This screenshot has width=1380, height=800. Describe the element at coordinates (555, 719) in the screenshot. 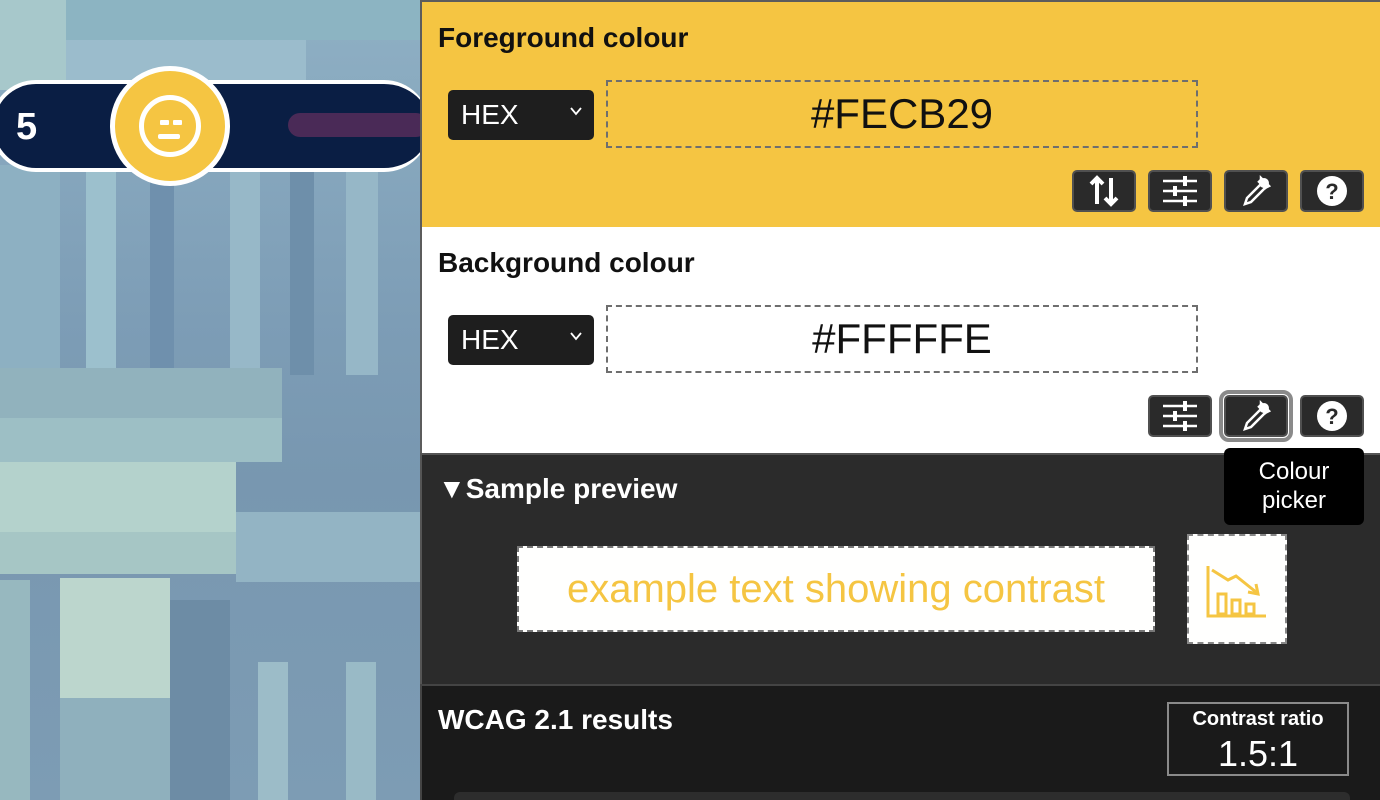

I see `results-title: WCAG 2.1 results` at that location.